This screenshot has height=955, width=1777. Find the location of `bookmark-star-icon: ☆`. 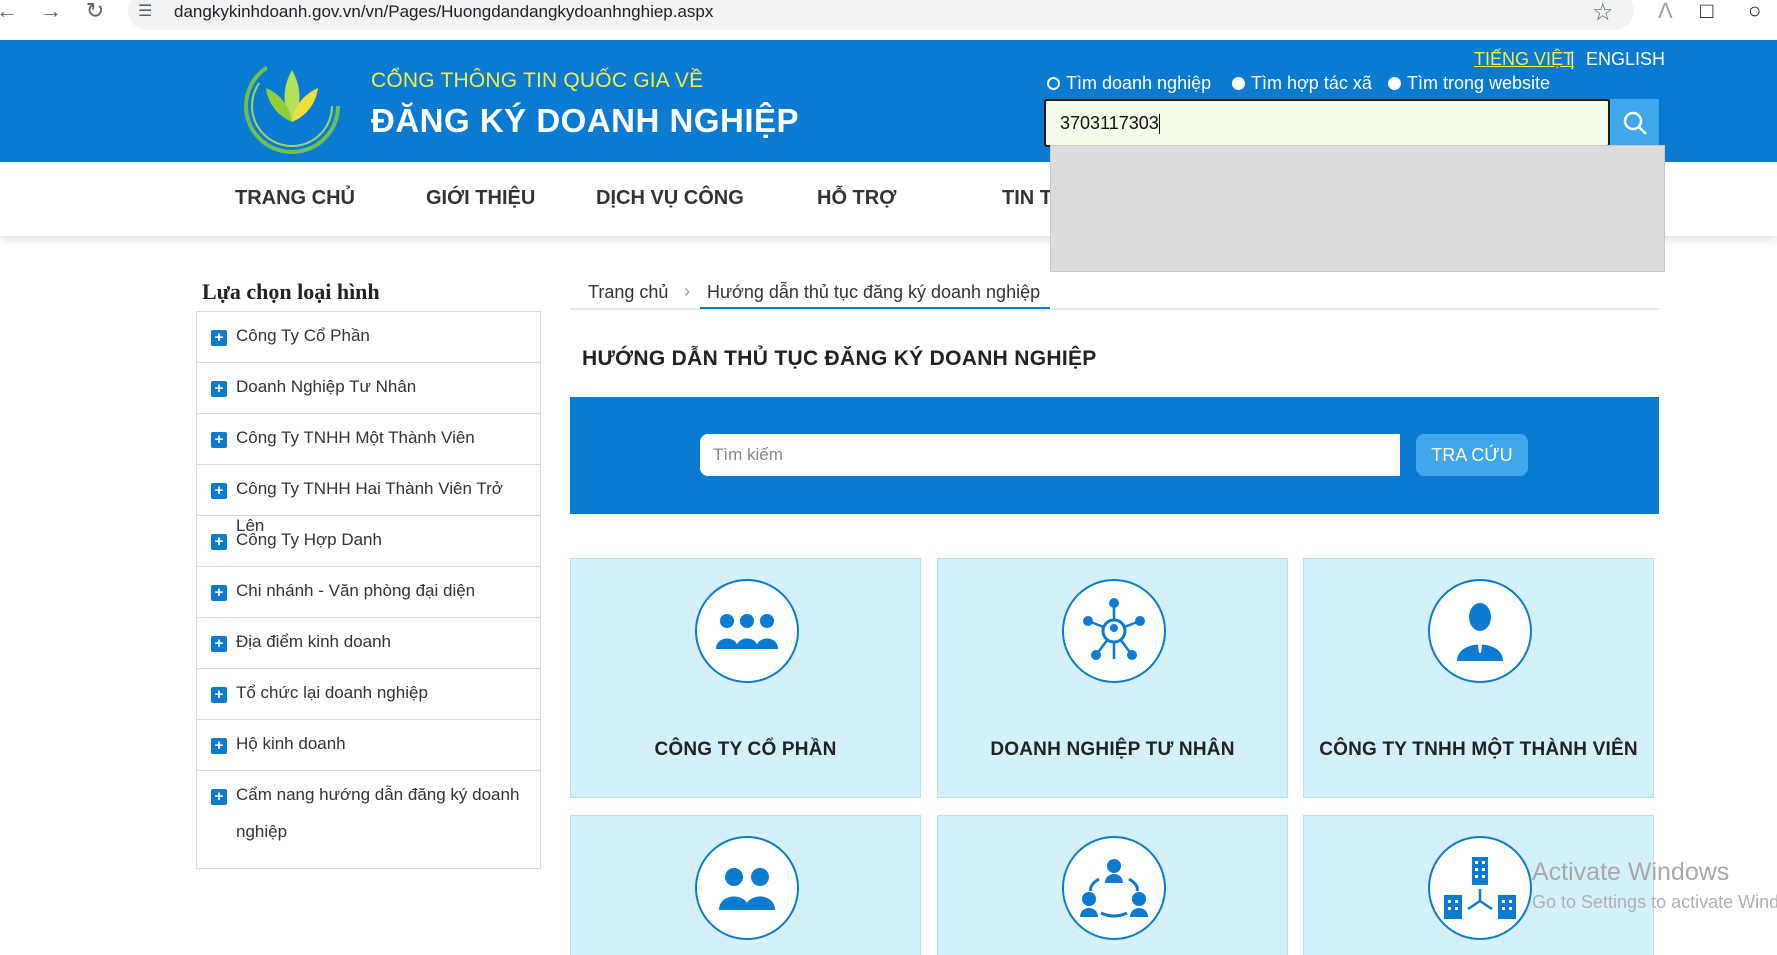

bookmark-star-icon: ☆ is located at coordinates (1603, 13).